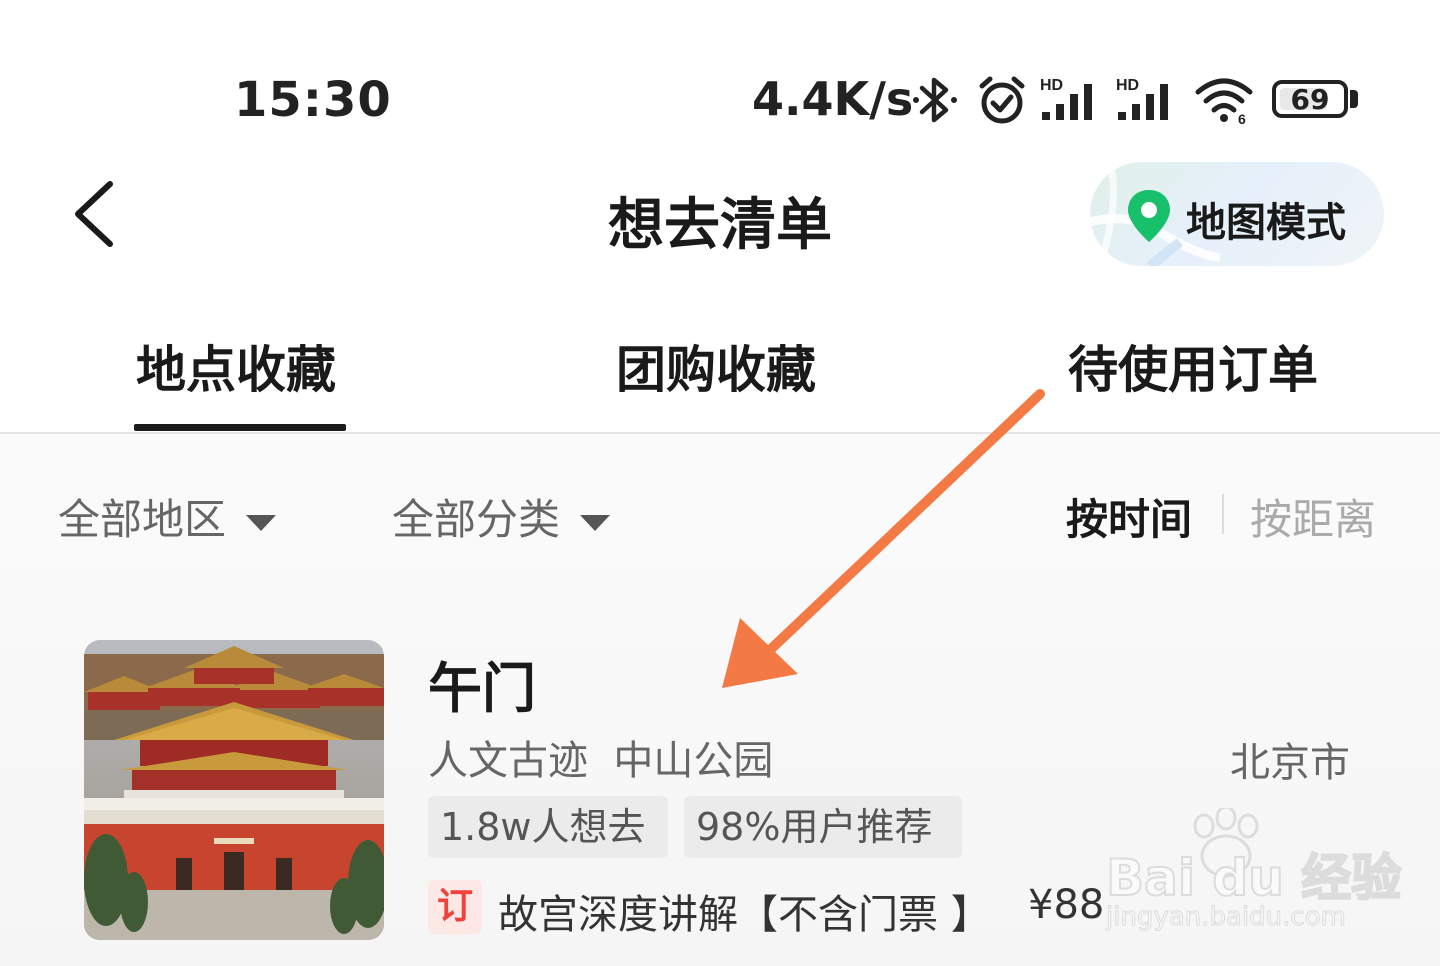  What do you see at coordinates (935, 100) in the screenshot?
I see `bluetooth-icon` at bounding box center [935, 100].